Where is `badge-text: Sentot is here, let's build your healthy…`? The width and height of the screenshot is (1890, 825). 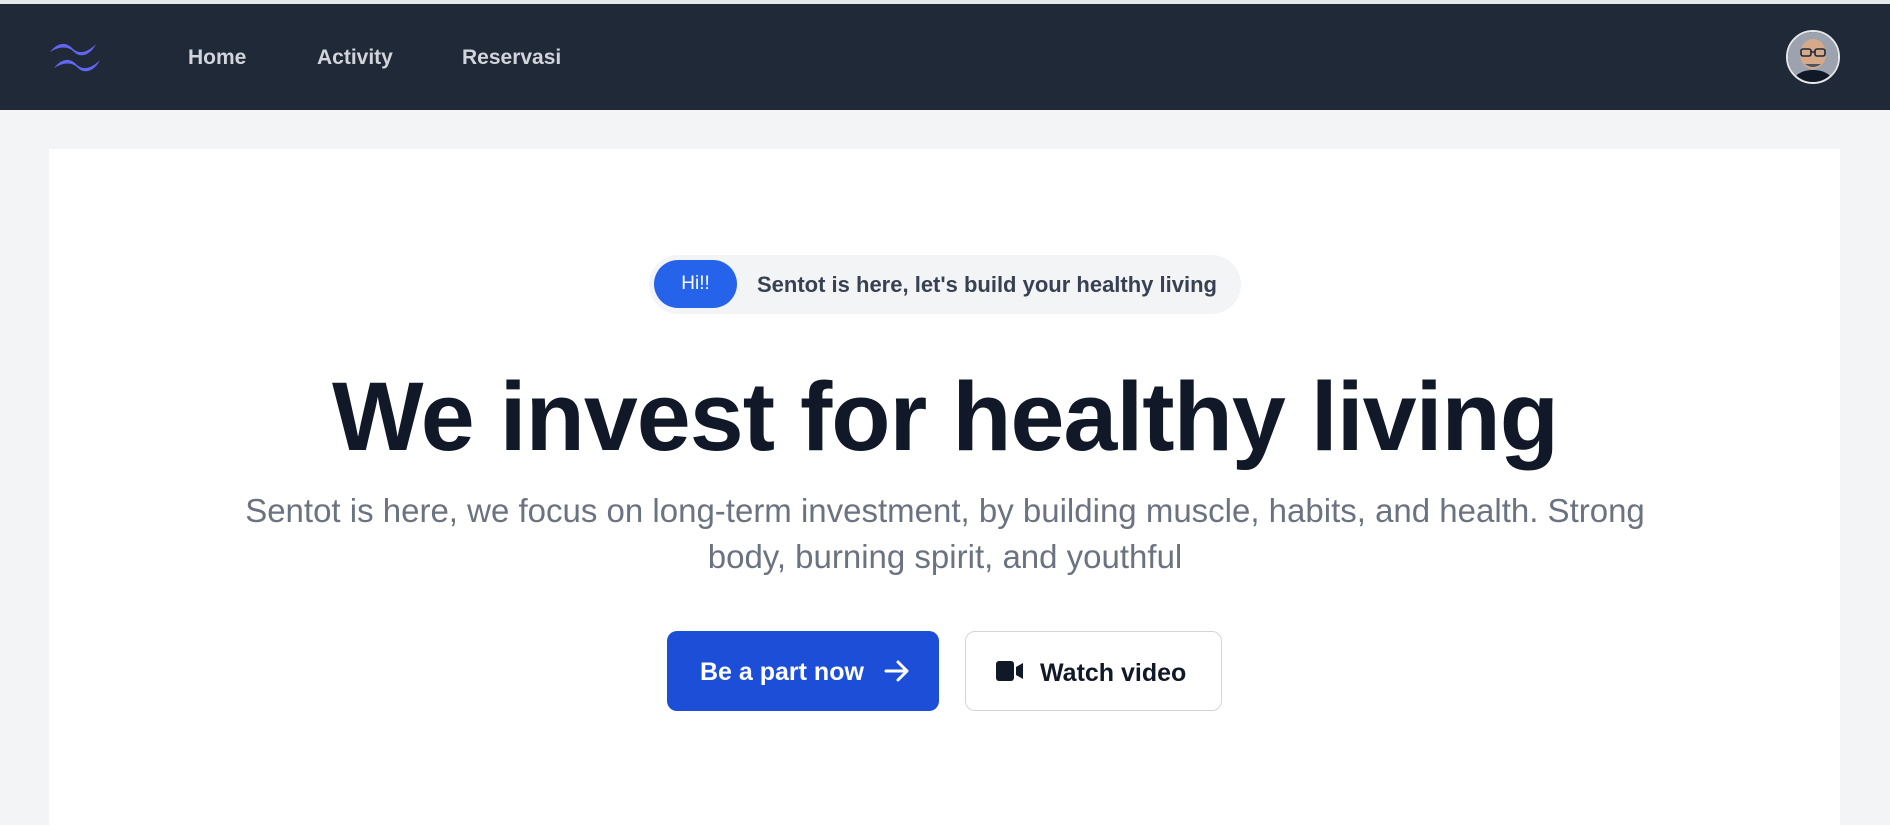 badge-text: Sentot is here, let's build your healthy… is located at coordinates (987, 284).